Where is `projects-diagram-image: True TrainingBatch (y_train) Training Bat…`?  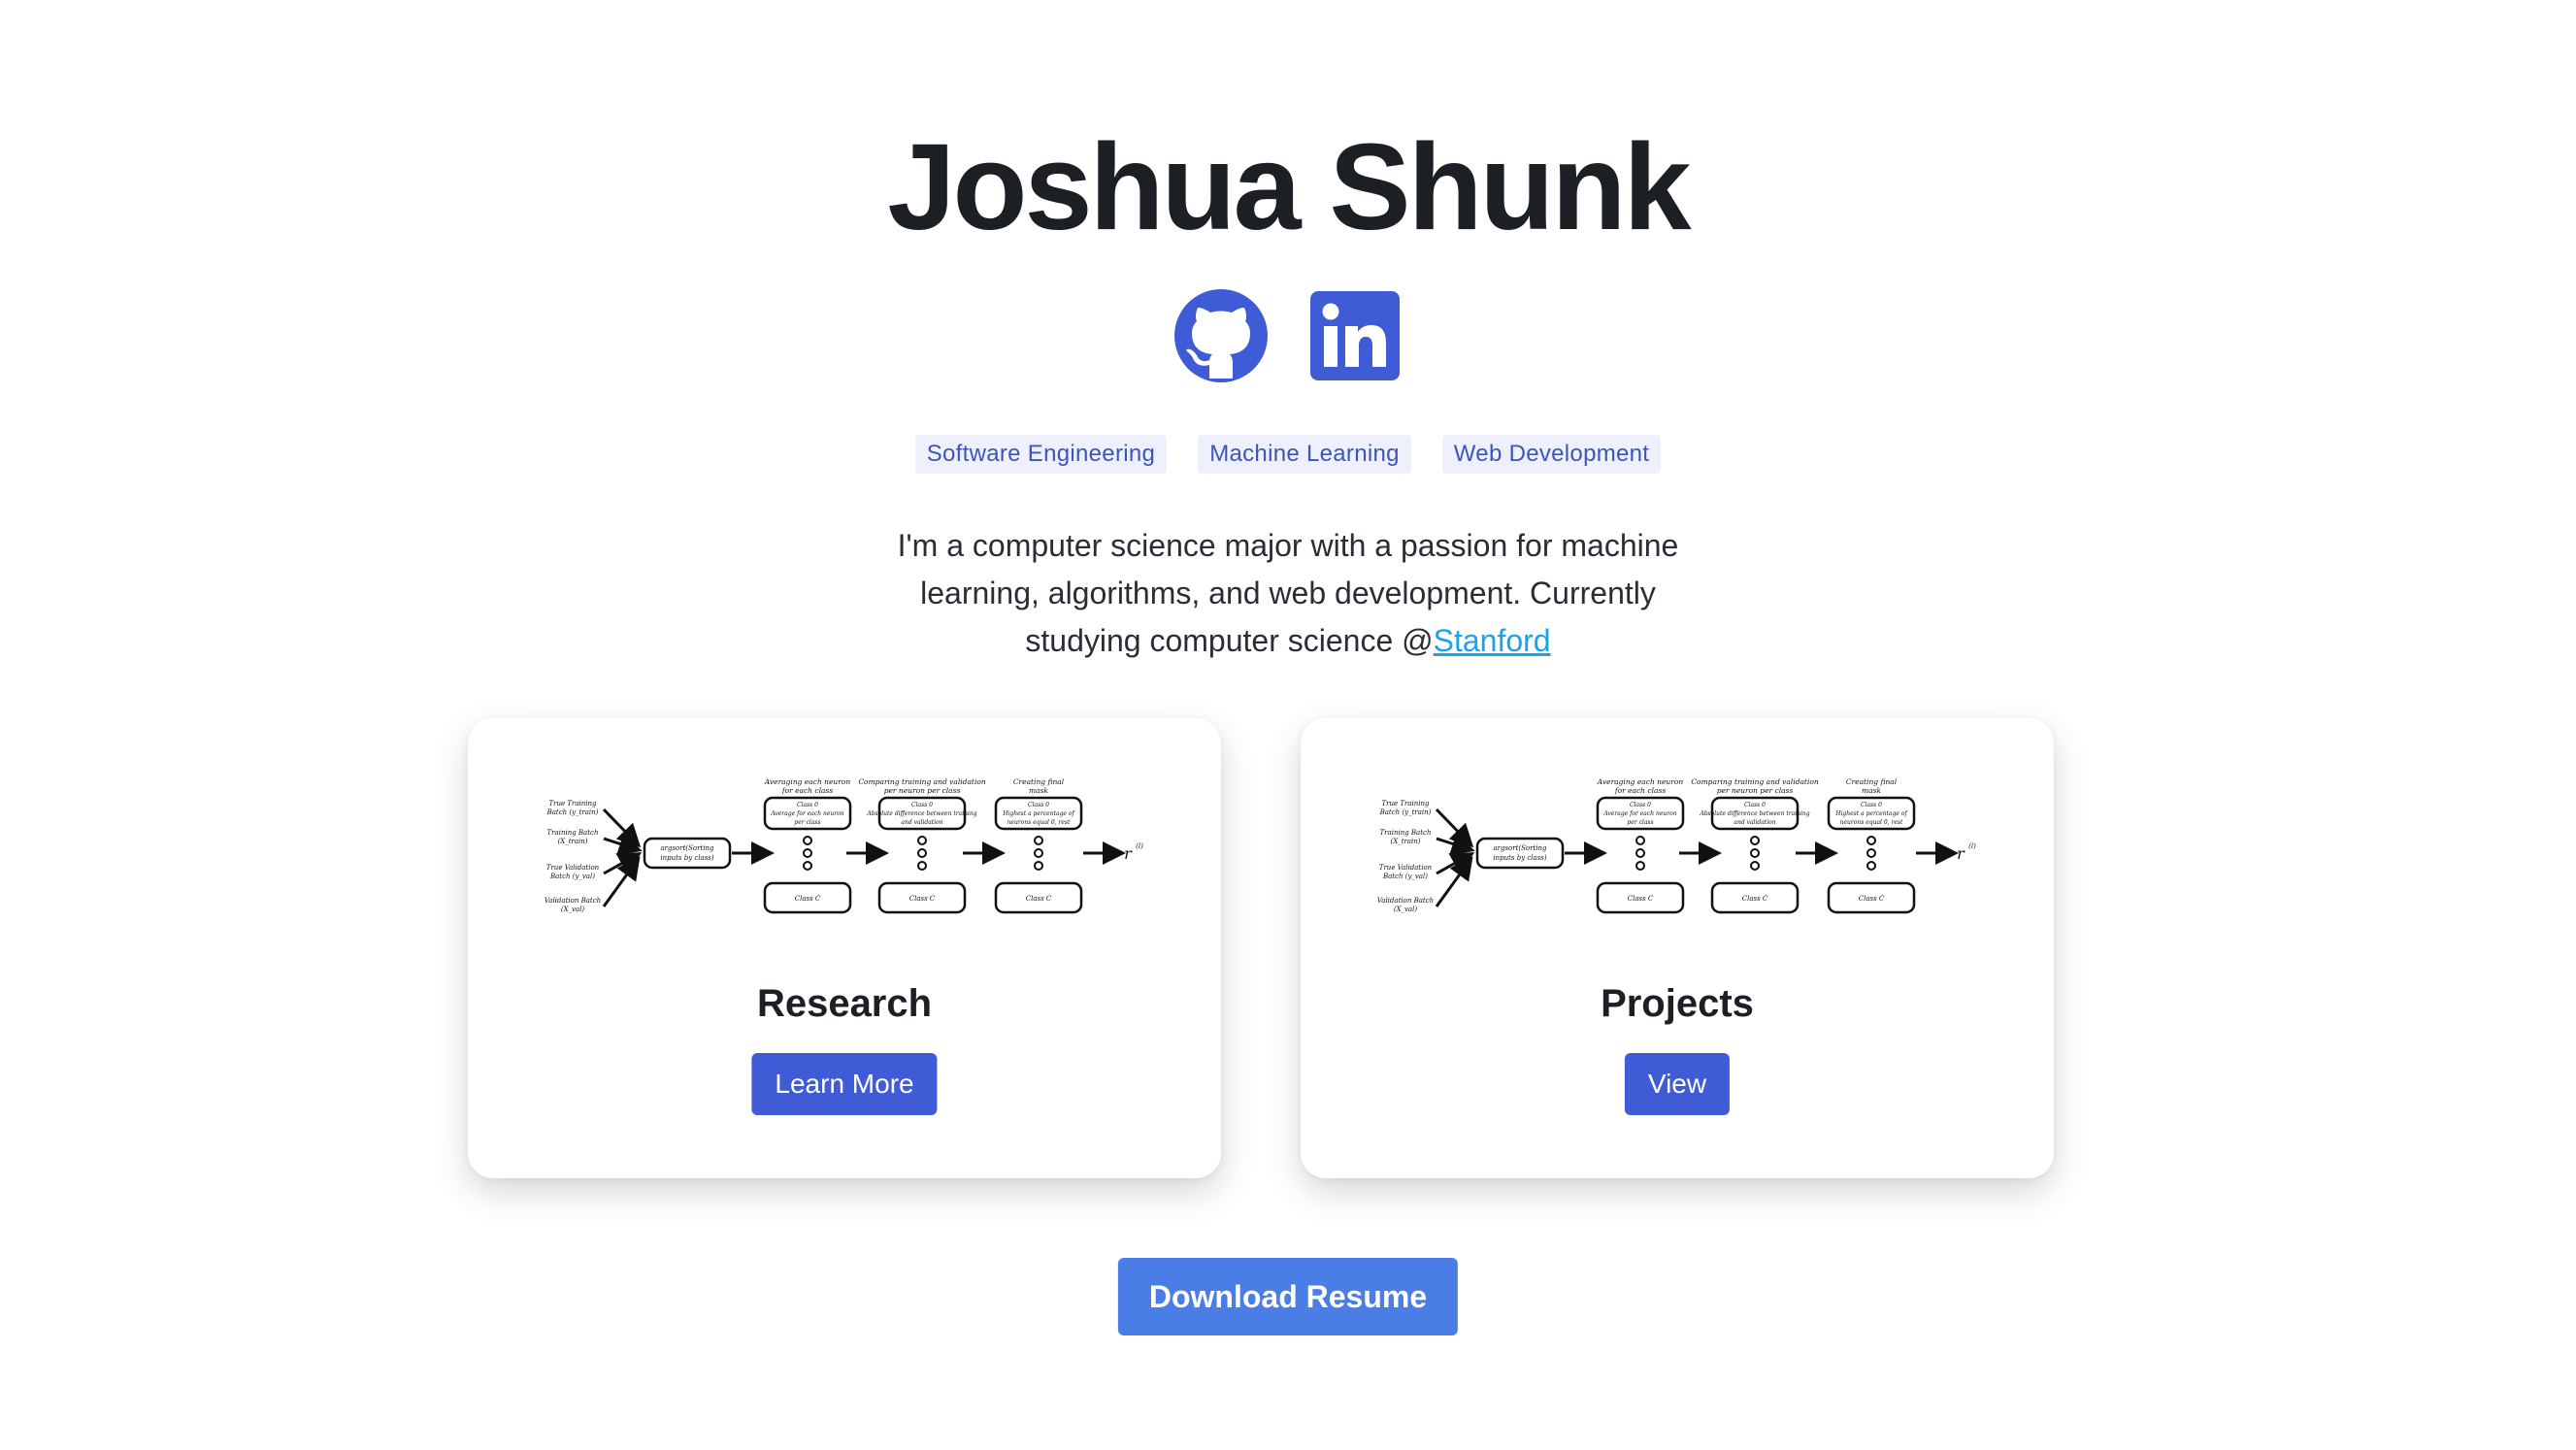
projects-diagram-image: True TrainingBatch (y_train) Training Bat… is located at coordinates (1676, 845).